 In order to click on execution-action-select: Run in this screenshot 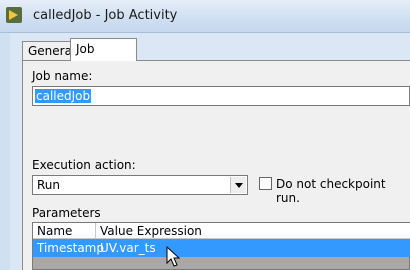, I will do `click(140, 185)`.